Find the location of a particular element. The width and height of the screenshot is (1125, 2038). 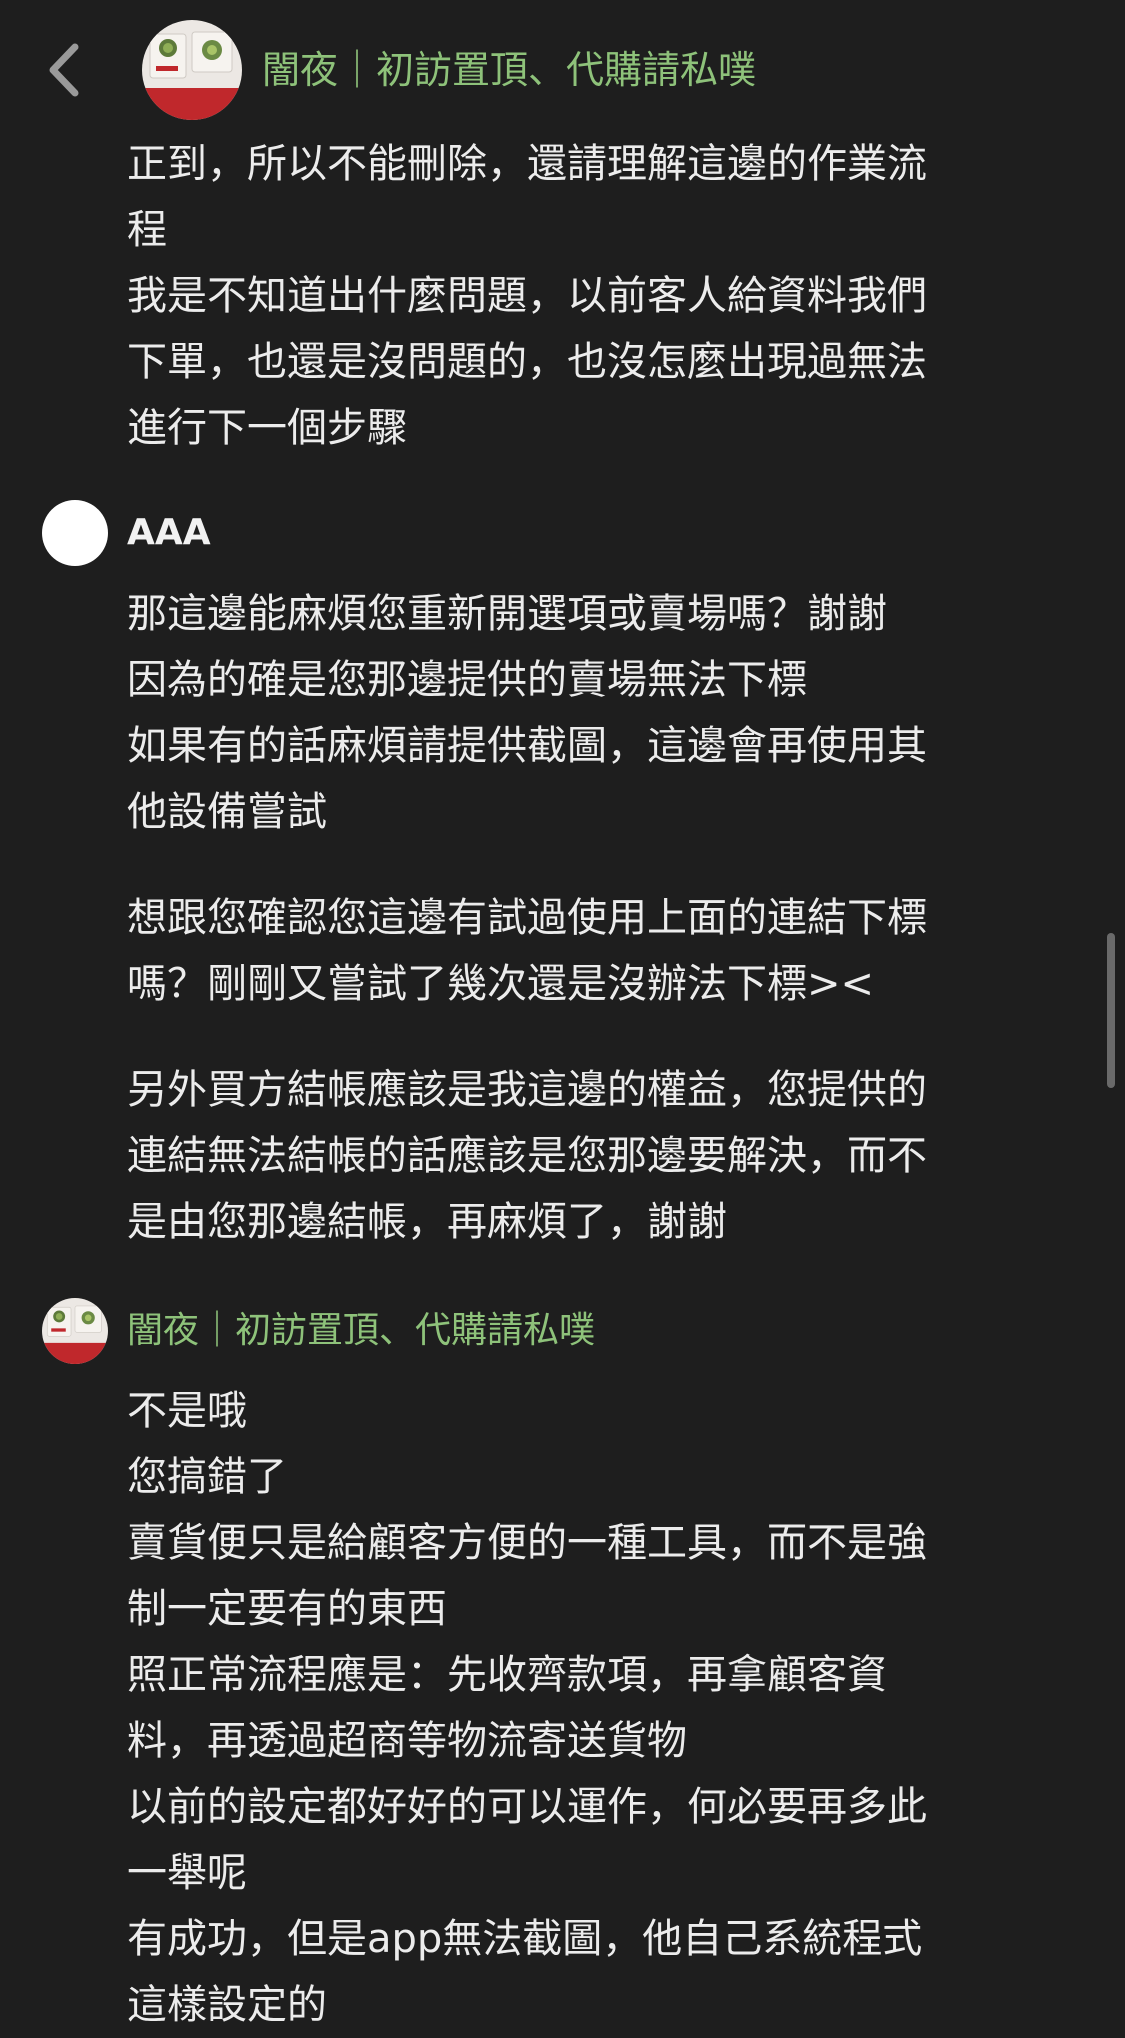

message-line: 制一定要有的東西 is located at coordinates (287, 1609).